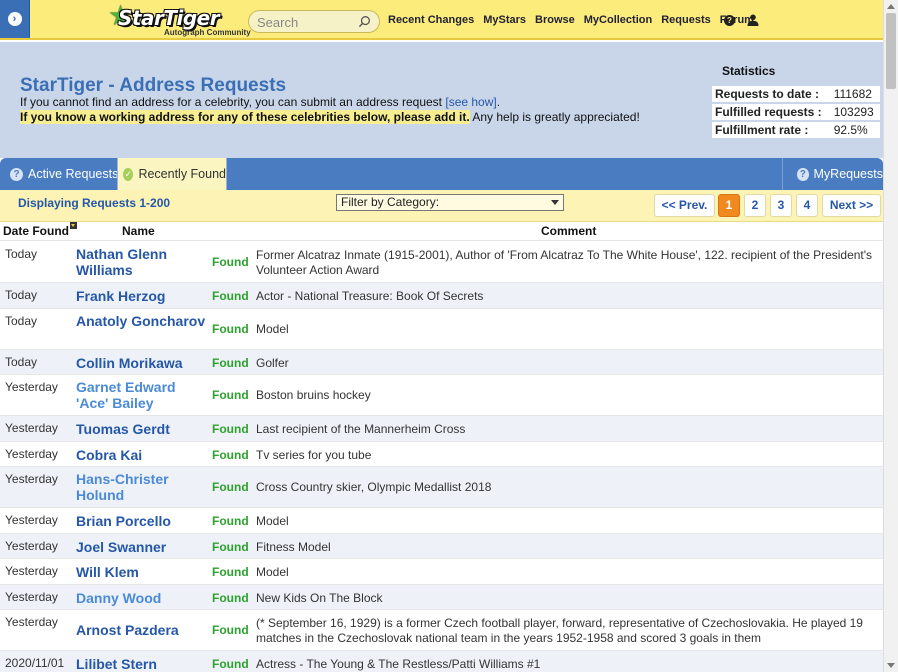 This screenshot has height=672, width=898. I want to click on page-2-button: 2, so click(755, 205).